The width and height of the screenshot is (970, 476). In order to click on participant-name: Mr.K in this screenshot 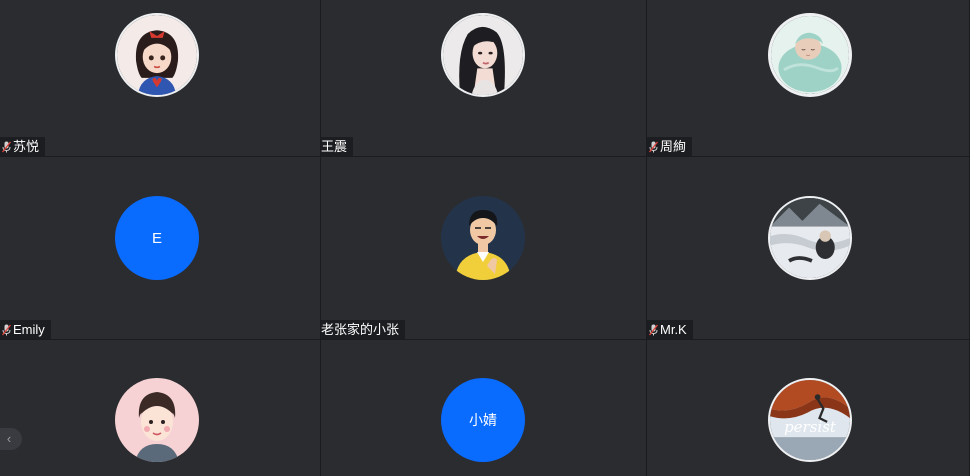, I will do `click(673, 329)`.